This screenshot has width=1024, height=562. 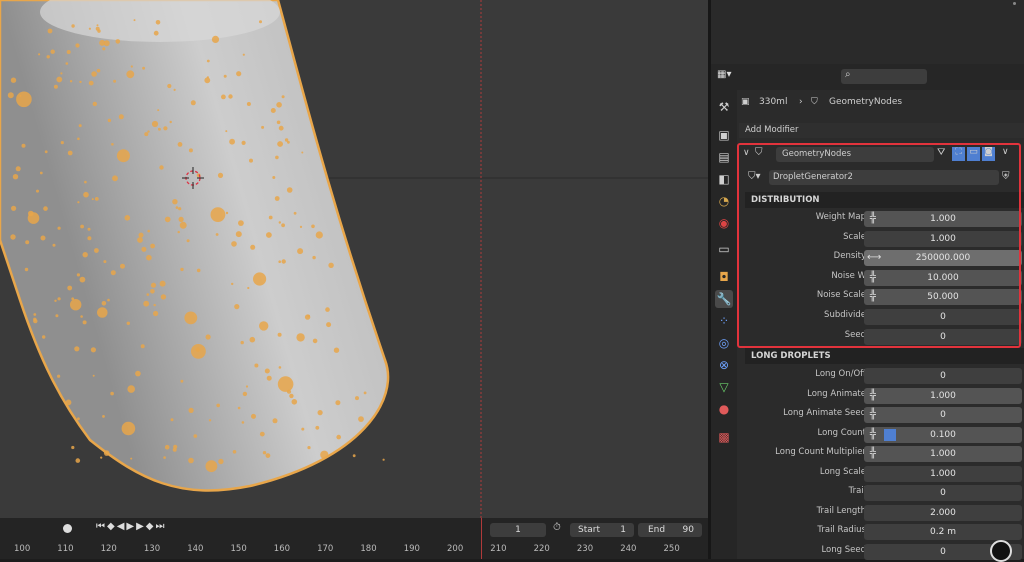 I want to click on world-tab-icon: ◉, so click(x=724, y=223).